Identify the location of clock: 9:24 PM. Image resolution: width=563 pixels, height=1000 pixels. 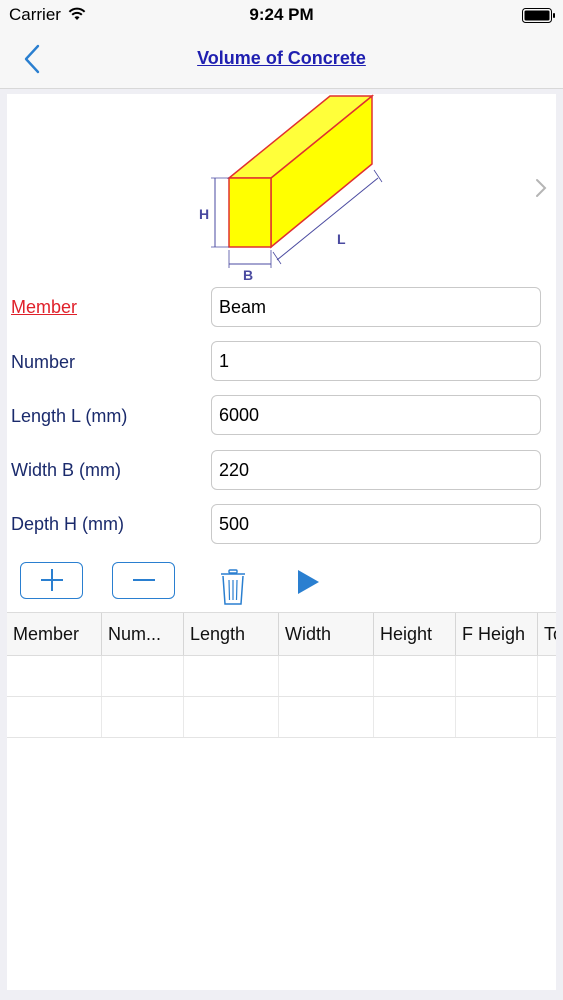
(281, 14).